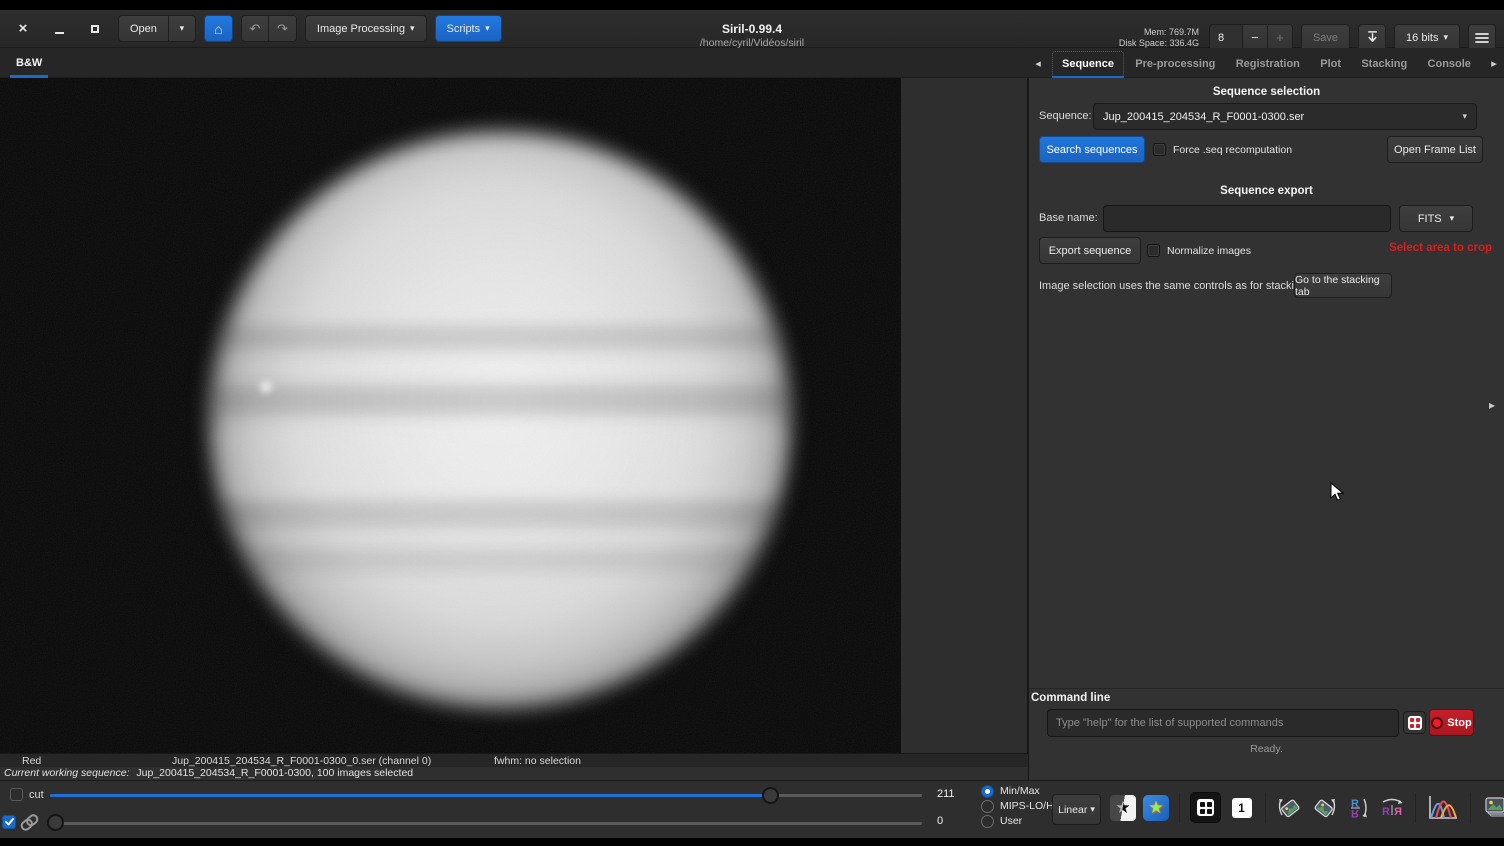  I want to click on tab-registration: Registration, so click(1268, 64).